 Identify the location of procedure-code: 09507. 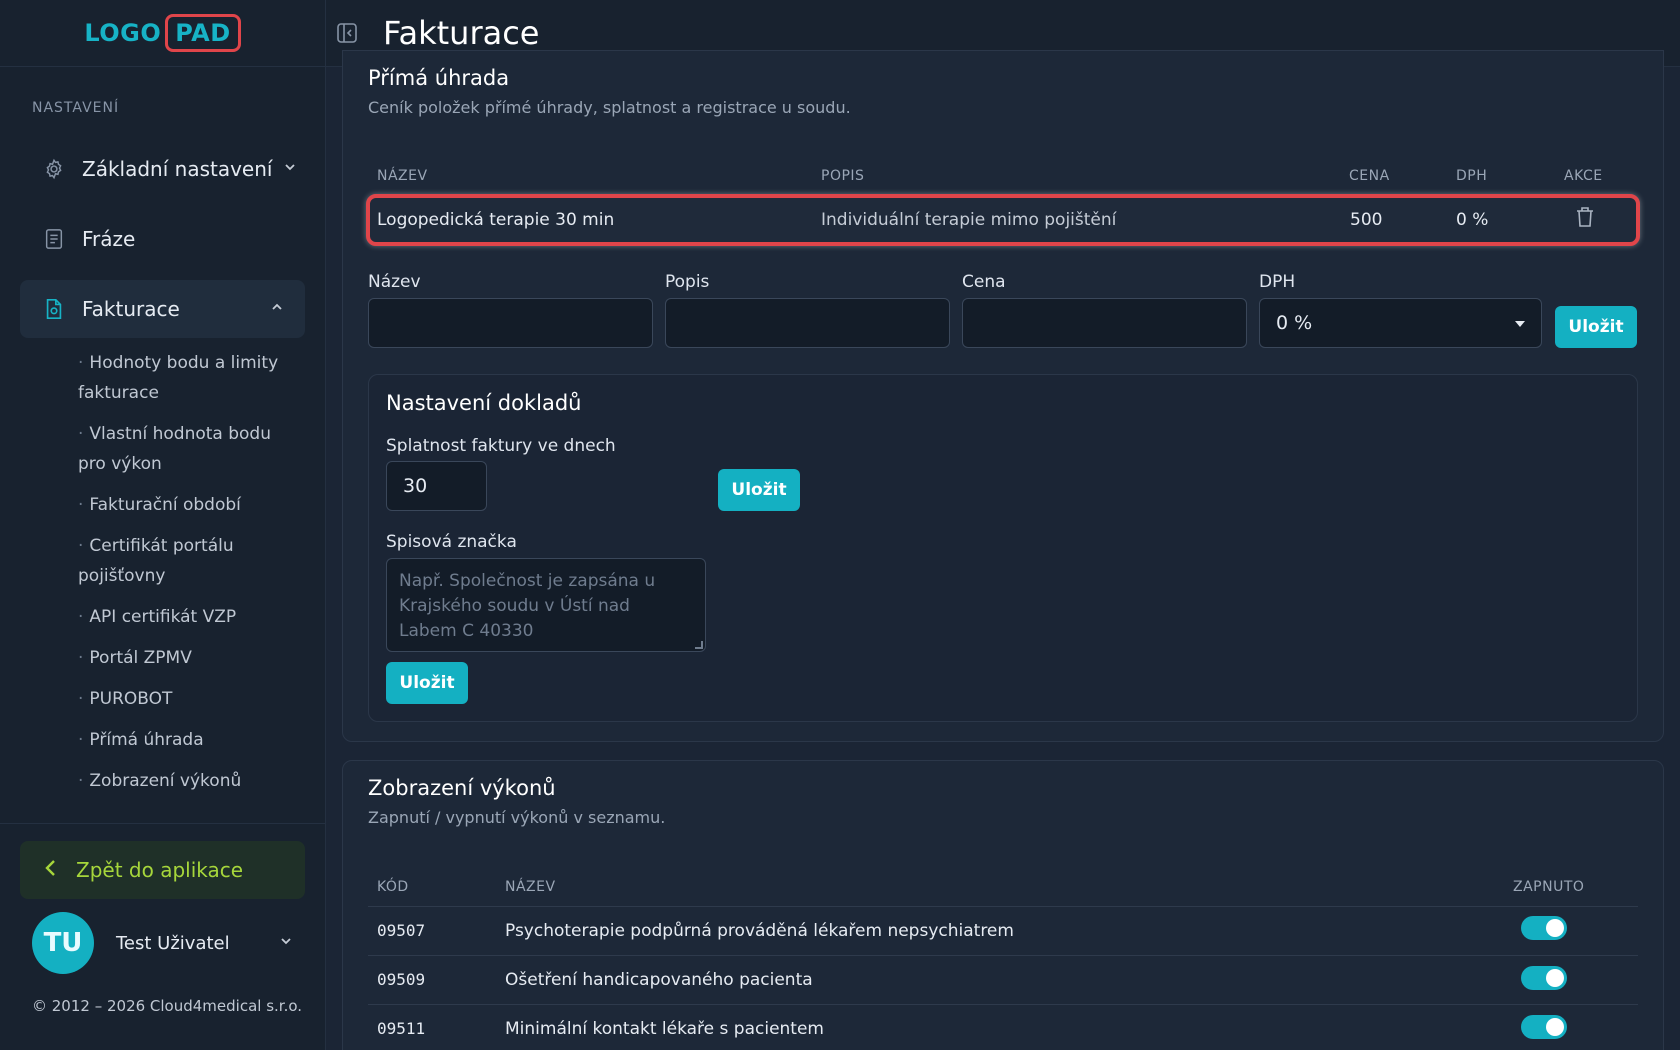
(401, 930).